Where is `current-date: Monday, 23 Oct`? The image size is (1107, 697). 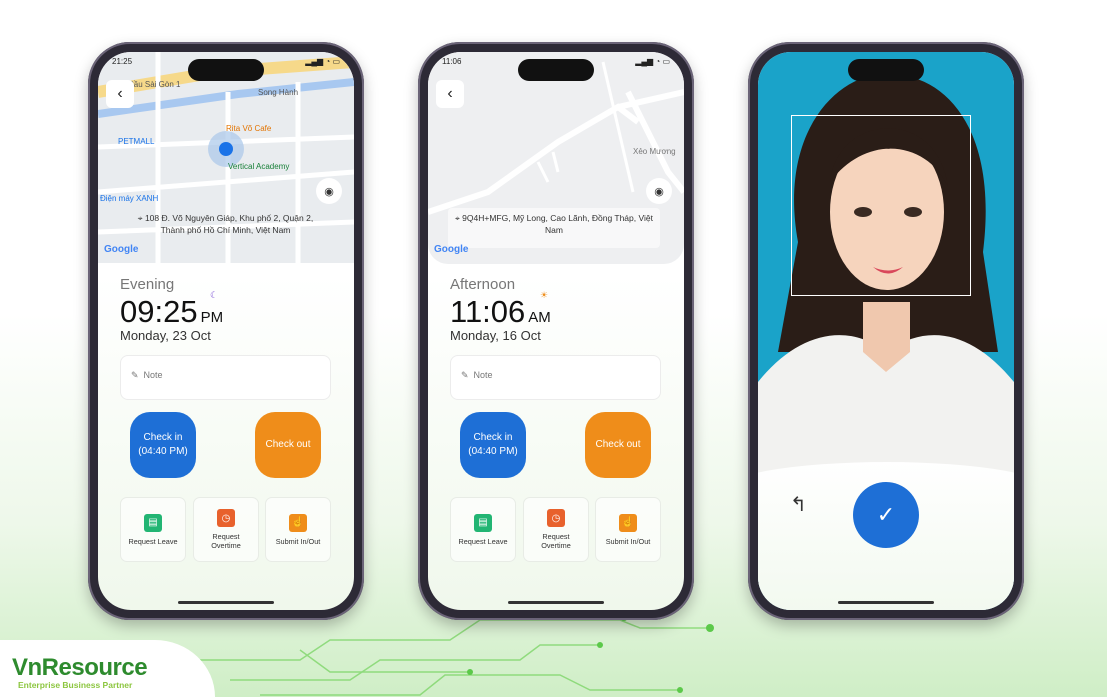 current-date: Monday, 23 Oct is located at coordinates (165, 335).